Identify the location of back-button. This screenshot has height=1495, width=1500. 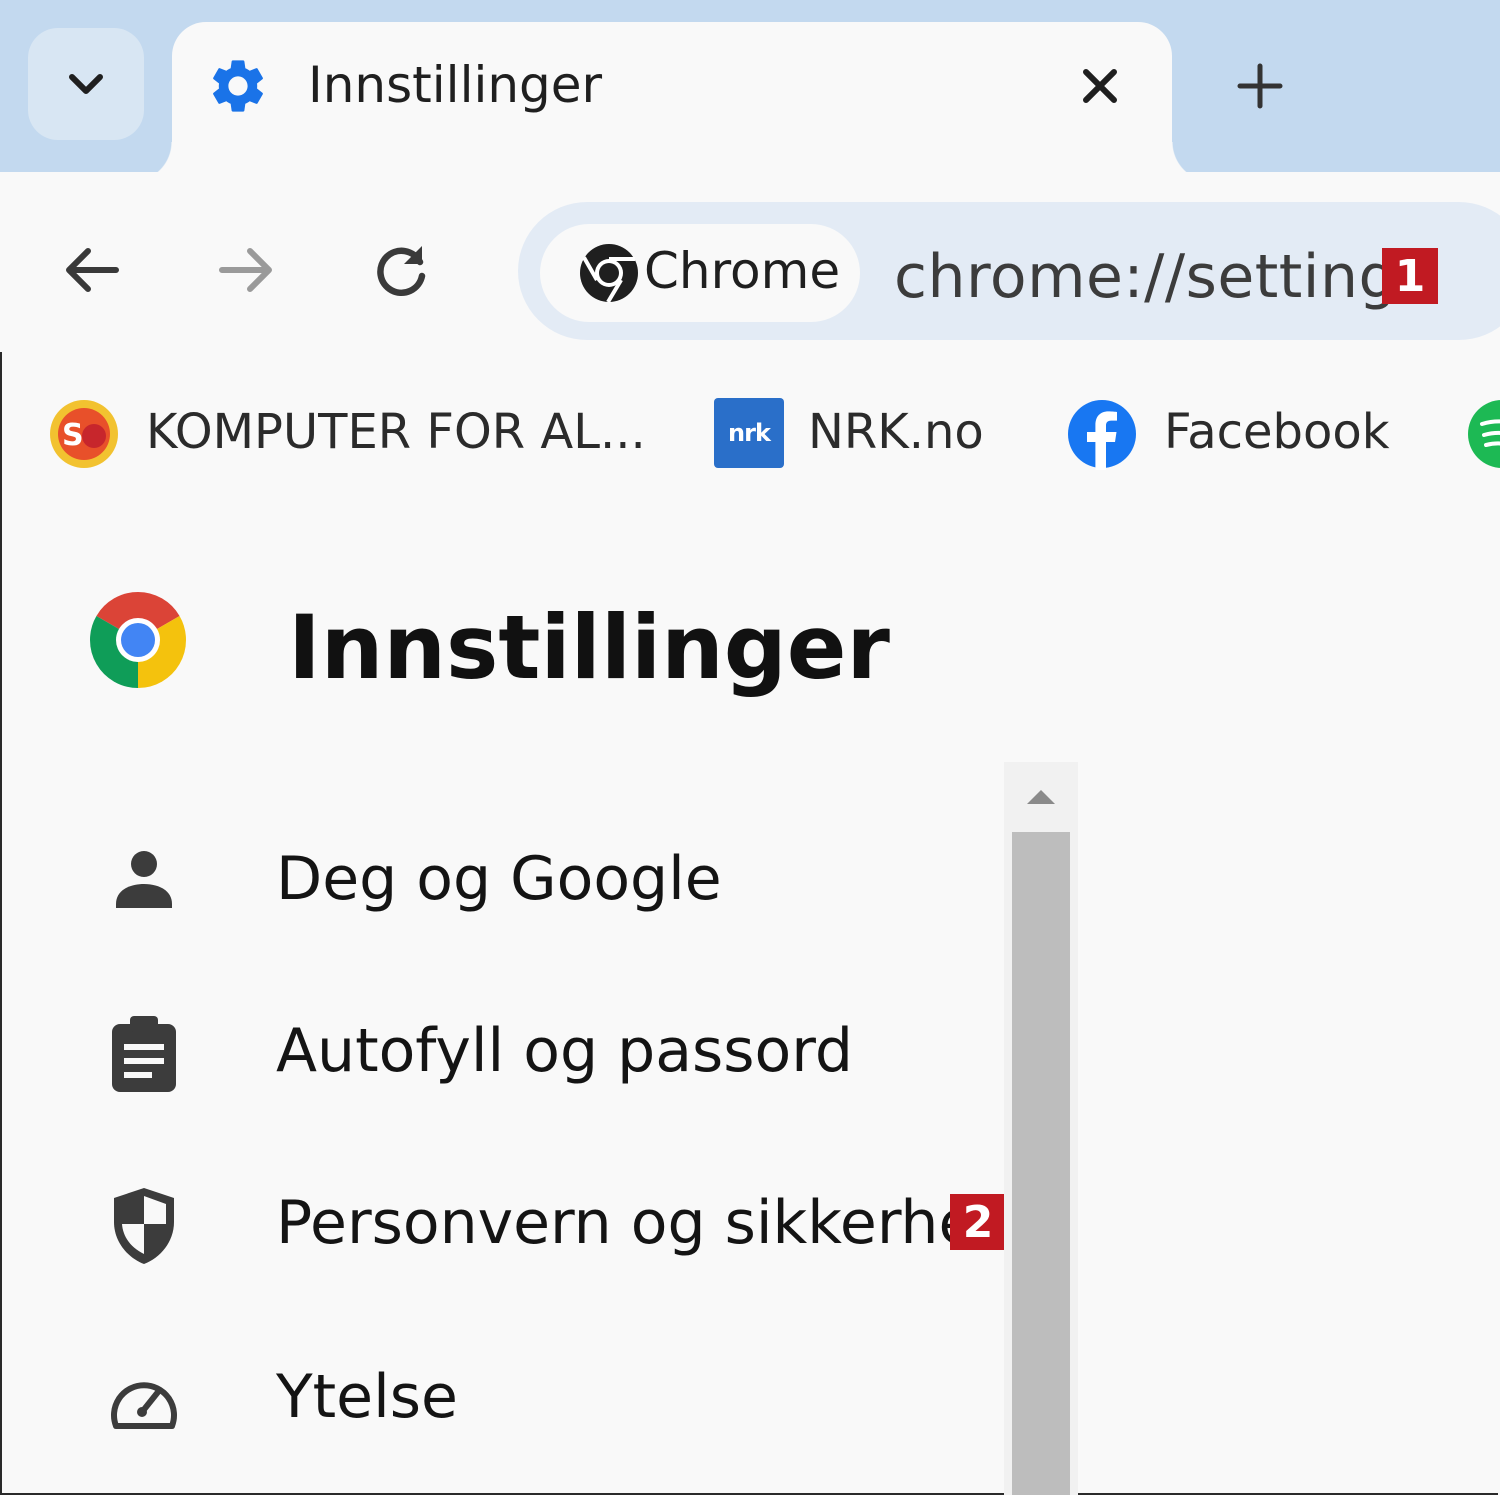
(92, 270).